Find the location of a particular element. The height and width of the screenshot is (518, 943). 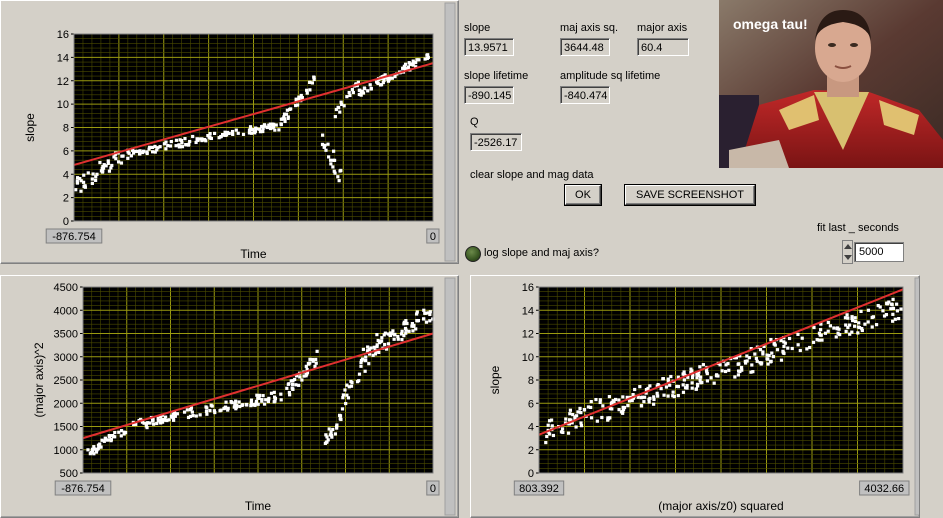

x-tick-label: 0 is located at coordinates (433, 237).